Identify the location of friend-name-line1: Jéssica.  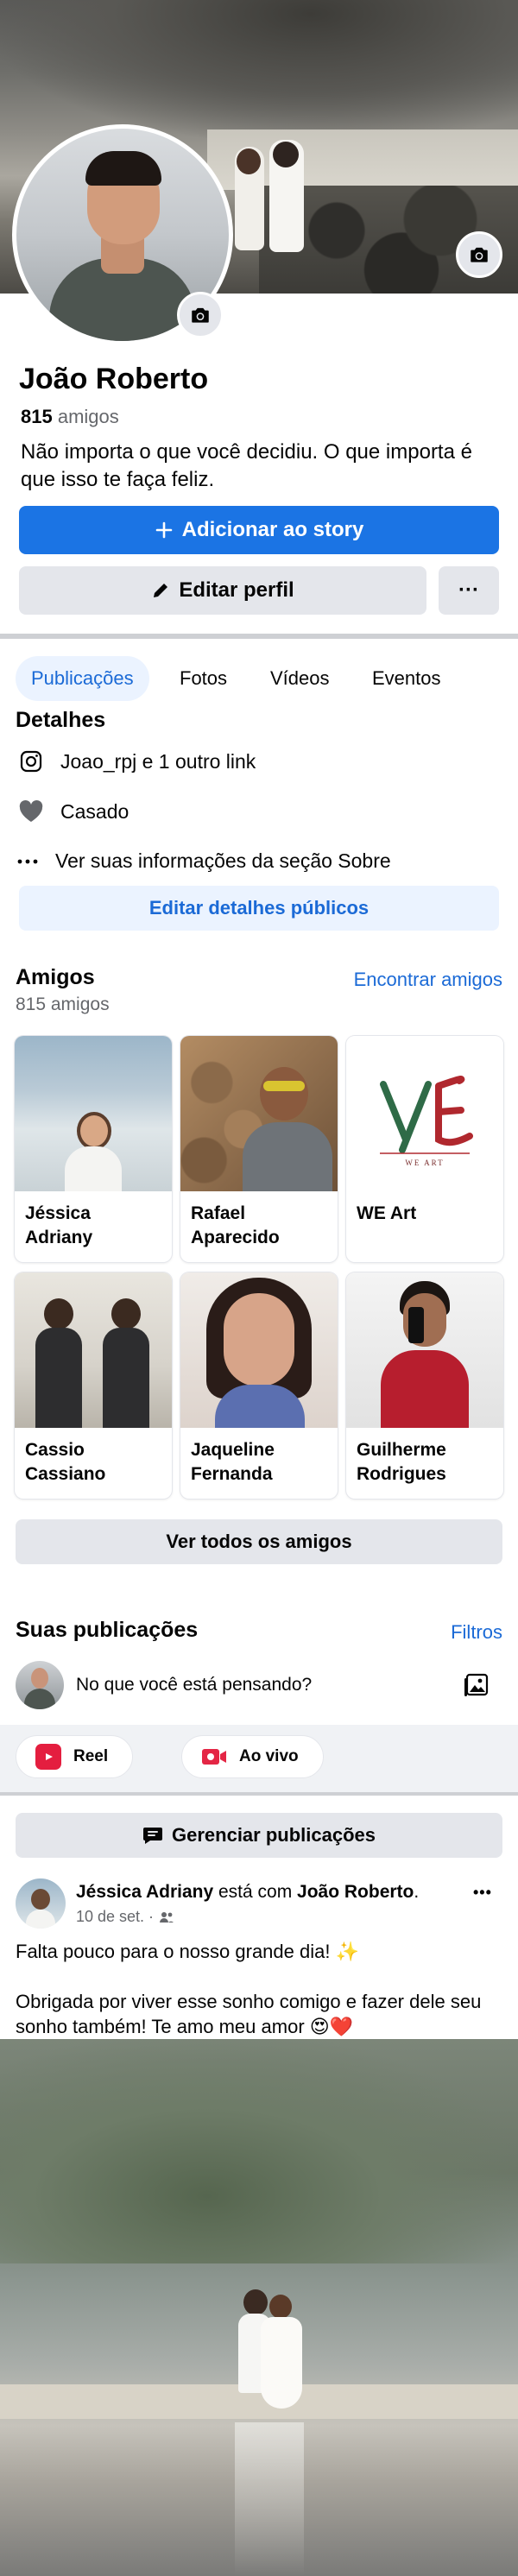
(58, 1213).